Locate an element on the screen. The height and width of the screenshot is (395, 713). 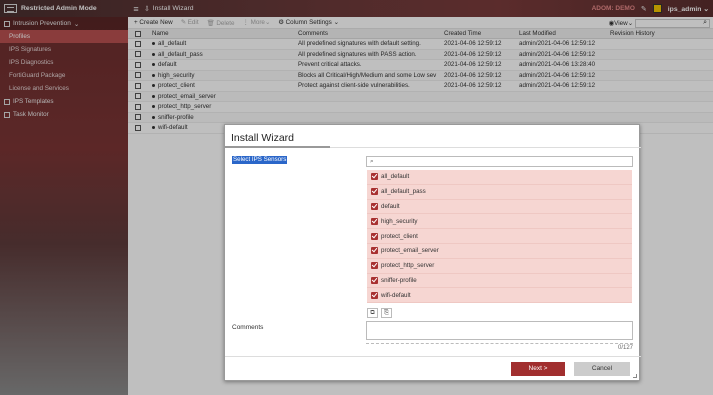
sensor-label: default is located at coordinates (390, 206).